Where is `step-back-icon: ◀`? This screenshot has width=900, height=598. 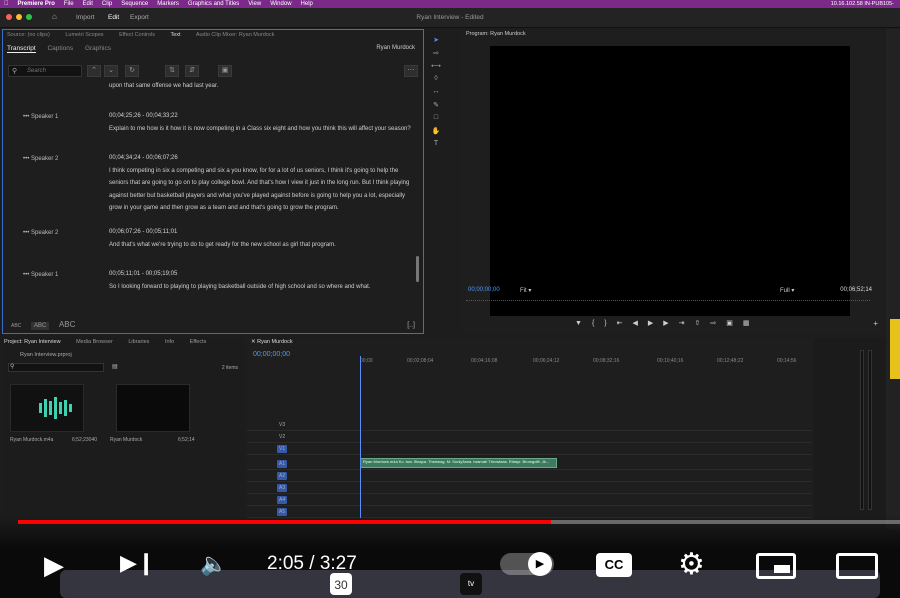 step-back-icon: ◀ is located at coordinates (640, 323).